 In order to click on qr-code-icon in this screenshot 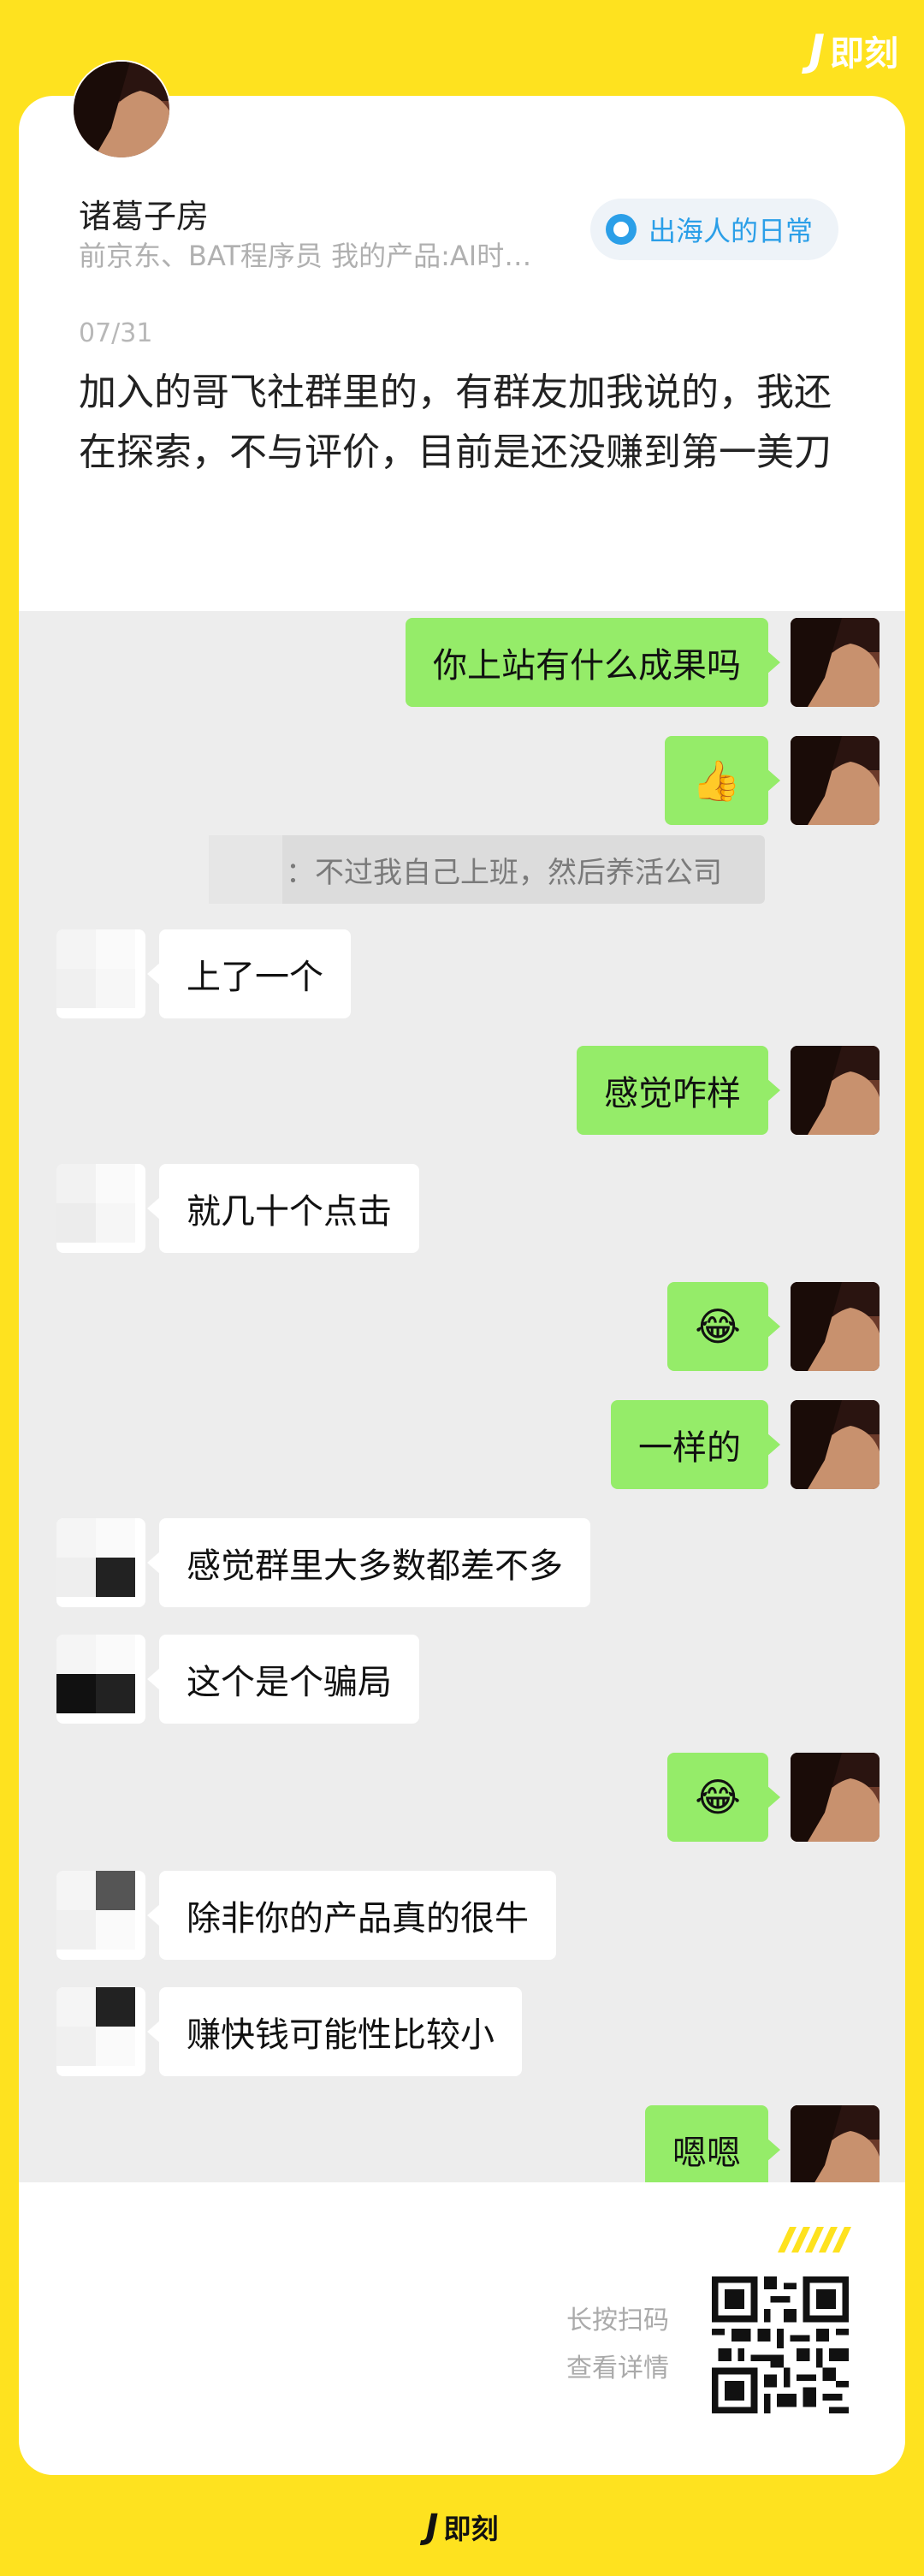, I will do `click(780, 2344)`.